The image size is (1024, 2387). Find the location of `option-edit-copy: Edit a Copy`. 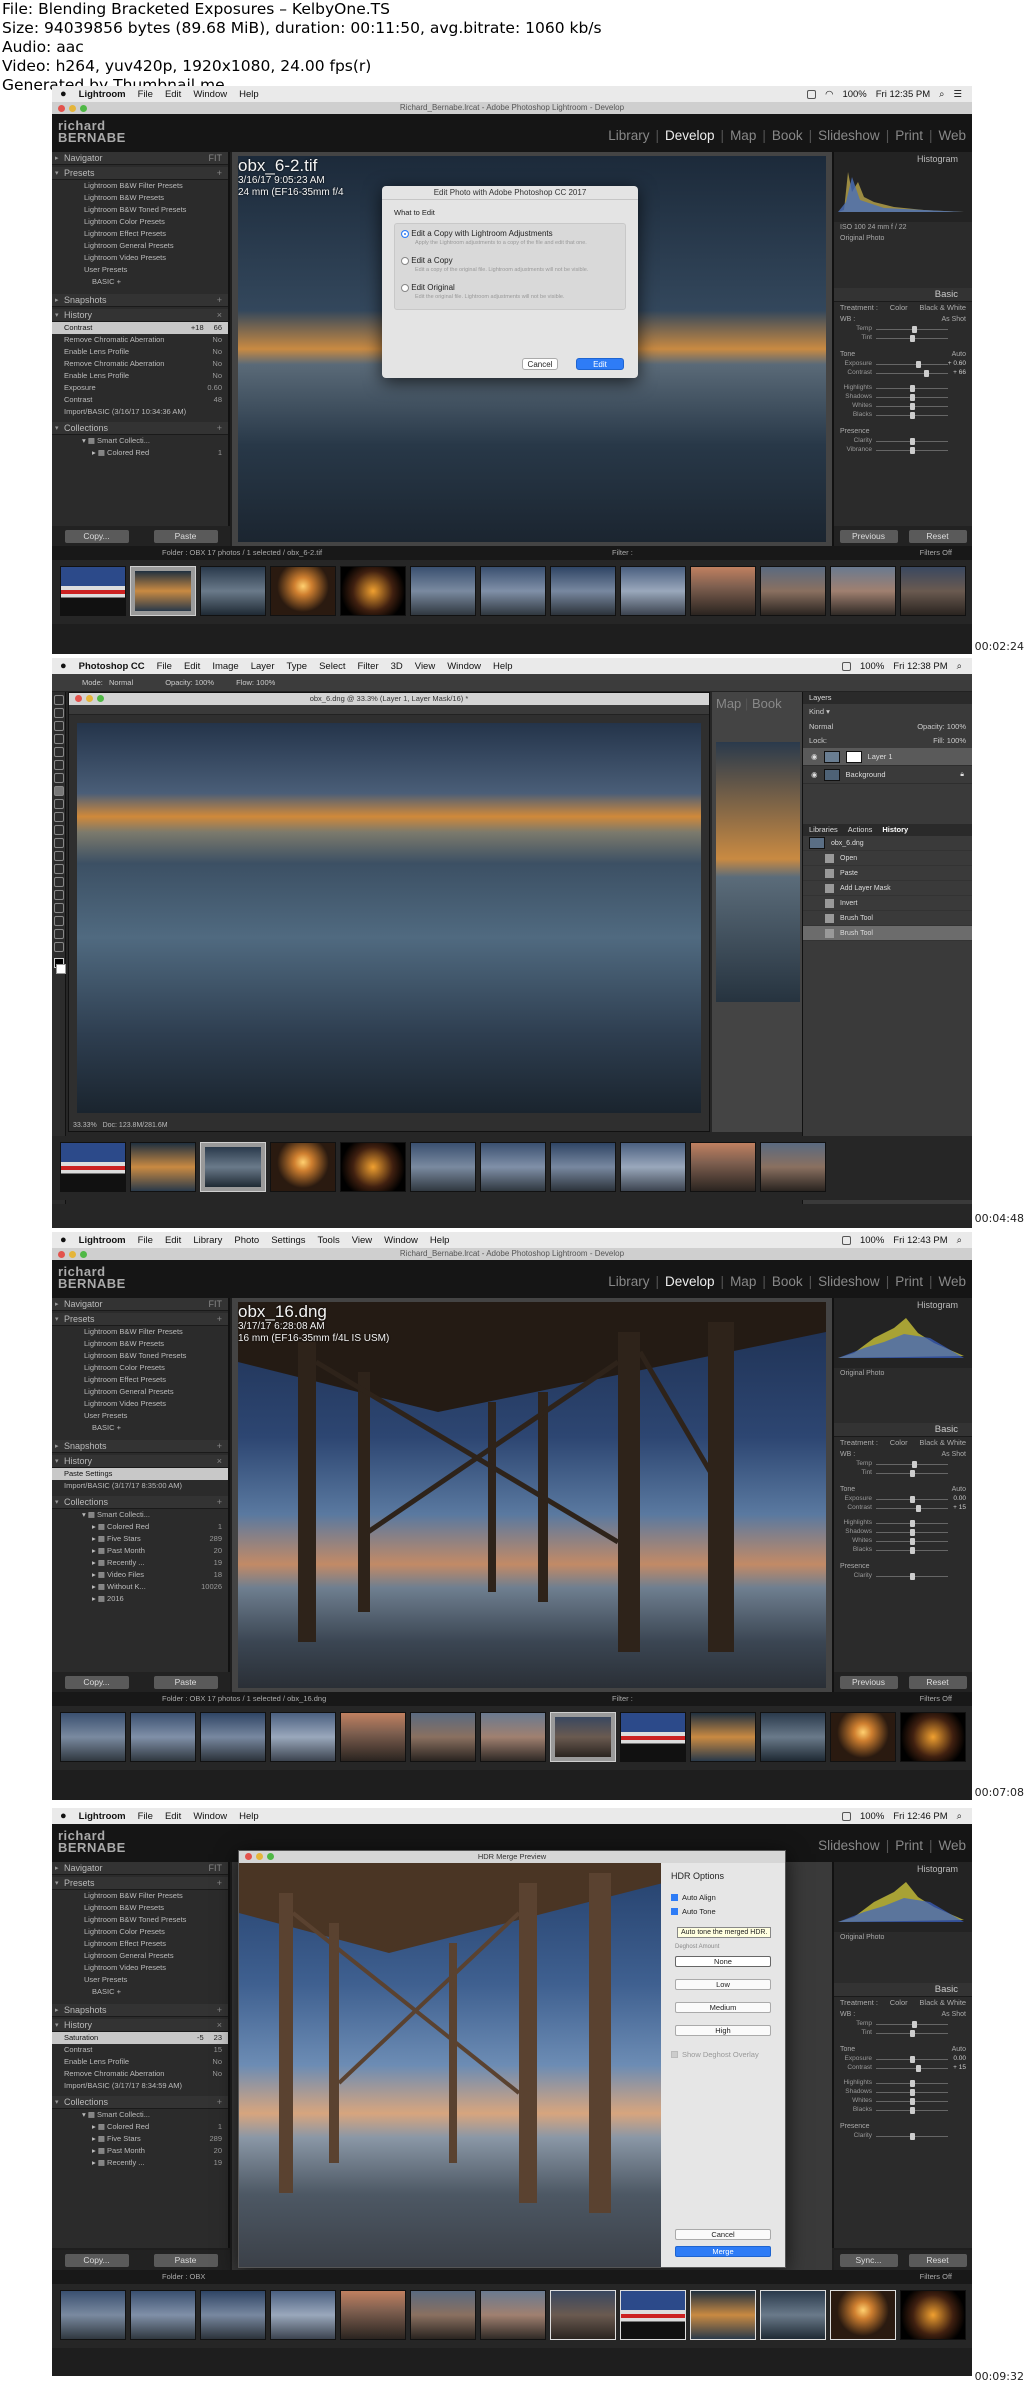

option-edit-copy: Edit a Copy is located at coordinates (510, 260).